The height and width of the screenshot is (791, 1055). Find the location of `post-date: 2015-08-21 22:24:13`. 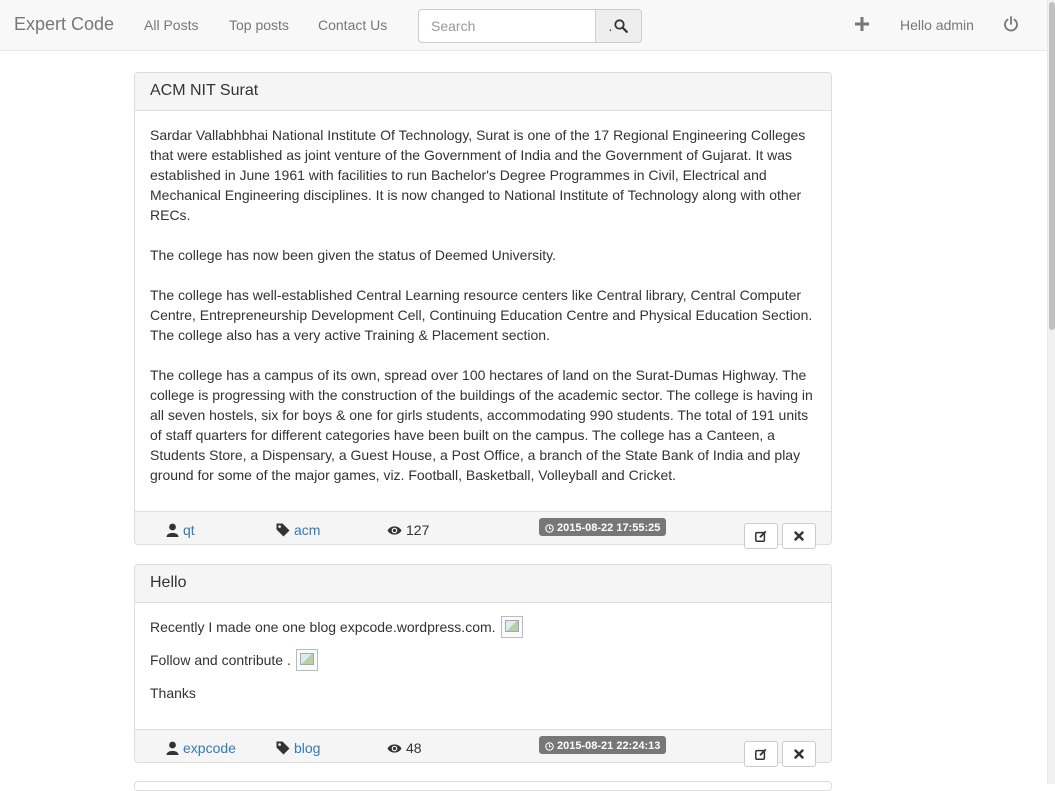

post-date: 2015-08-21 22:24:13 is located at coordinates (609, 746).